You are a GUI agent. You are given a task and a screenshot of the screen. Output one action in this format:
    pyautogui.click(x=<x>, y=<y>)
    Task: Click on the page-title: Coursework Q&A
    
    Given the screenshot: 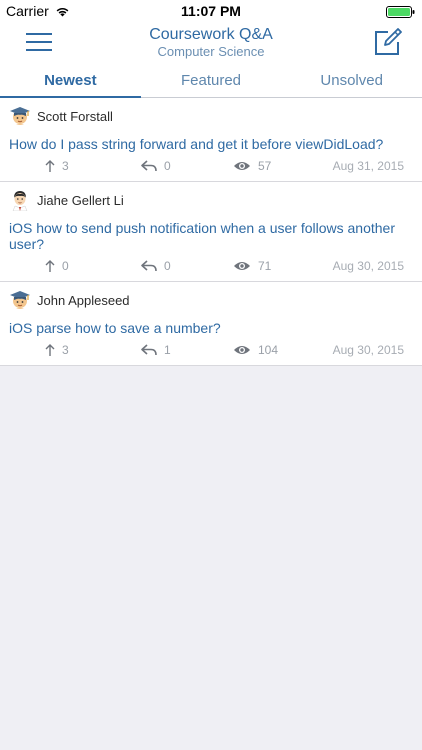 What is the action you would take?
    pyautogui.click(x=211, y=34)
    